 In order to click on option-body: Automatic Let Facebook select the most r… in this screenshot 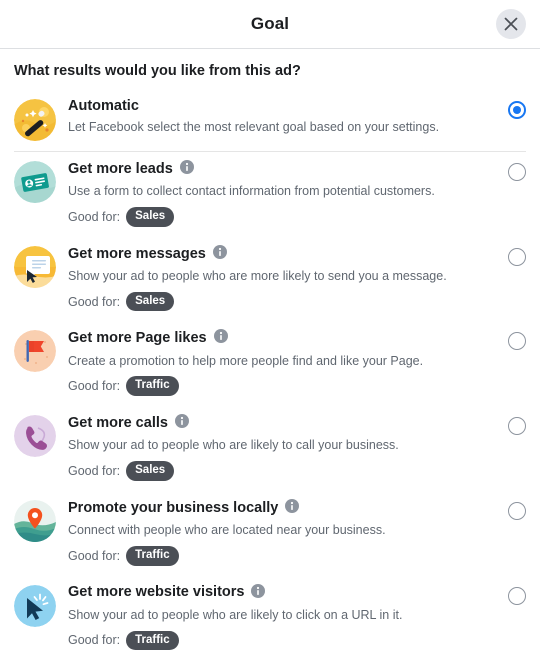, I will do `click(288, 117)`.